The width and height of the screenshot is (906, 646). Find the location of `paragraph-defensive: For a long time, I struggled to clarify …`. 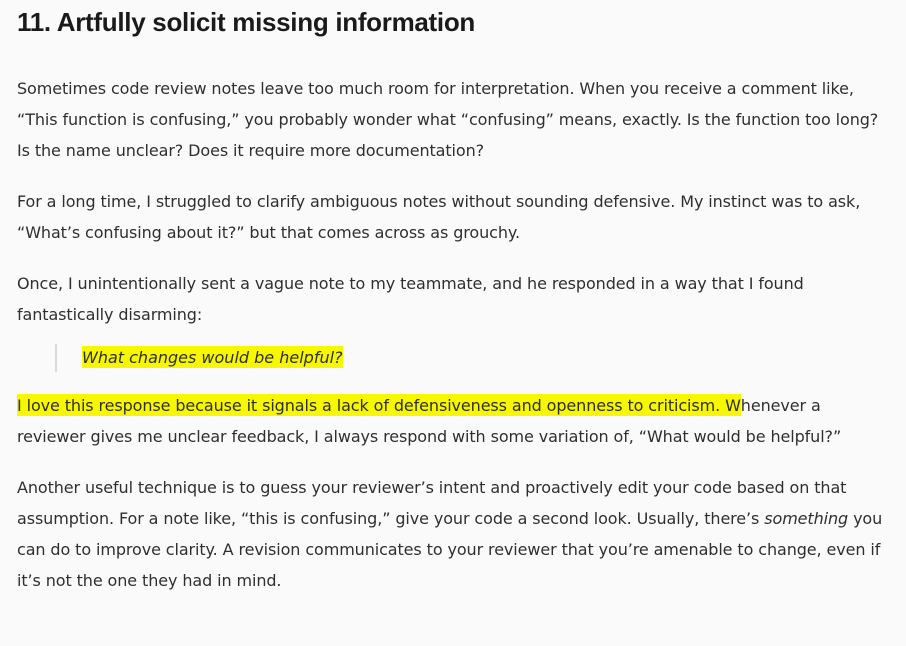

paragraph-defensive: For a long time, I struggled to clarify … is located at coordinates (439, 217).